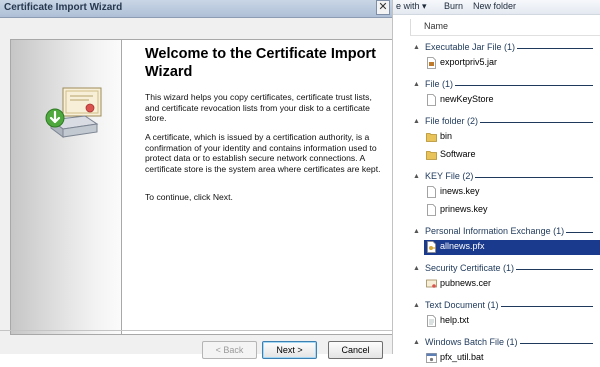  Describe the element at coordinates (506, 177) in the screenshot. I see `group-header: ▲ KEY File (2)` at that location.